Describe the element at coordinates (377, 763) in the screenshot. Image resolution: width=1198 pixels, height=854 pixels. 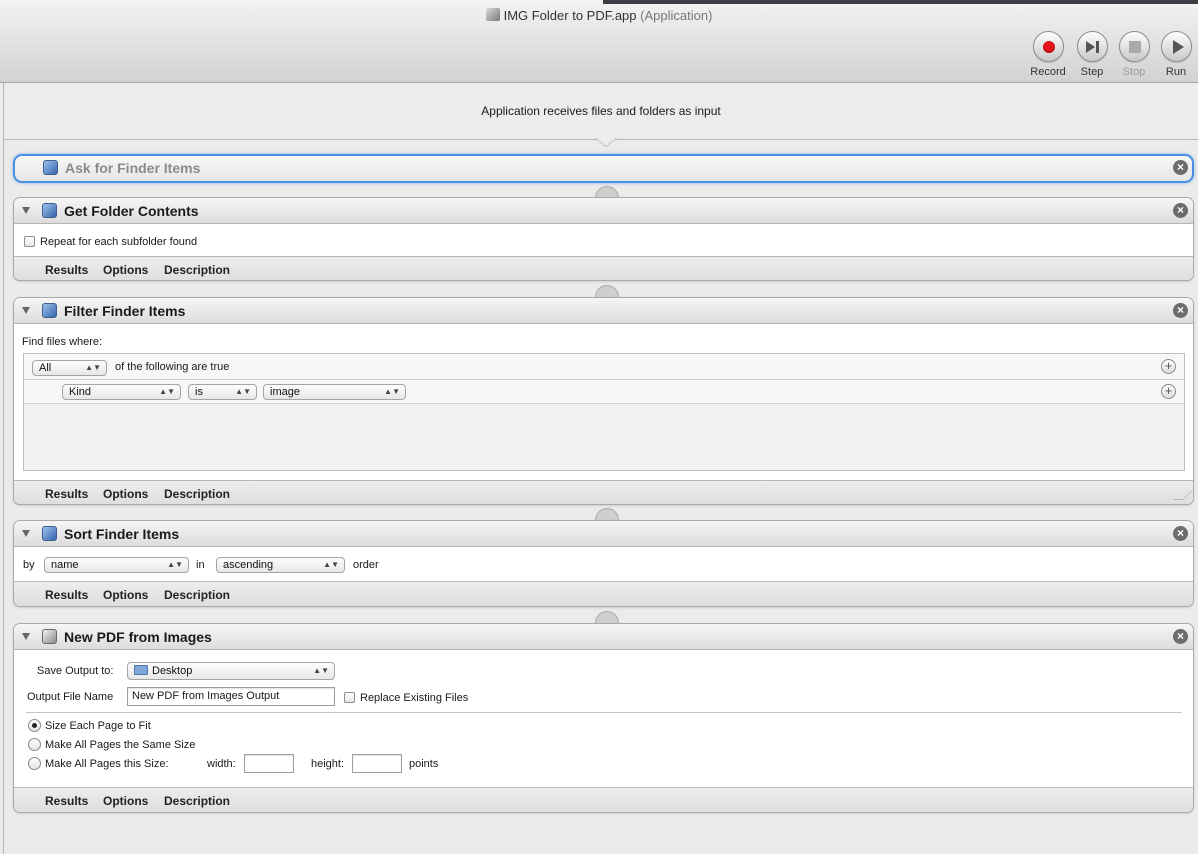
I see `height-field` at that location.